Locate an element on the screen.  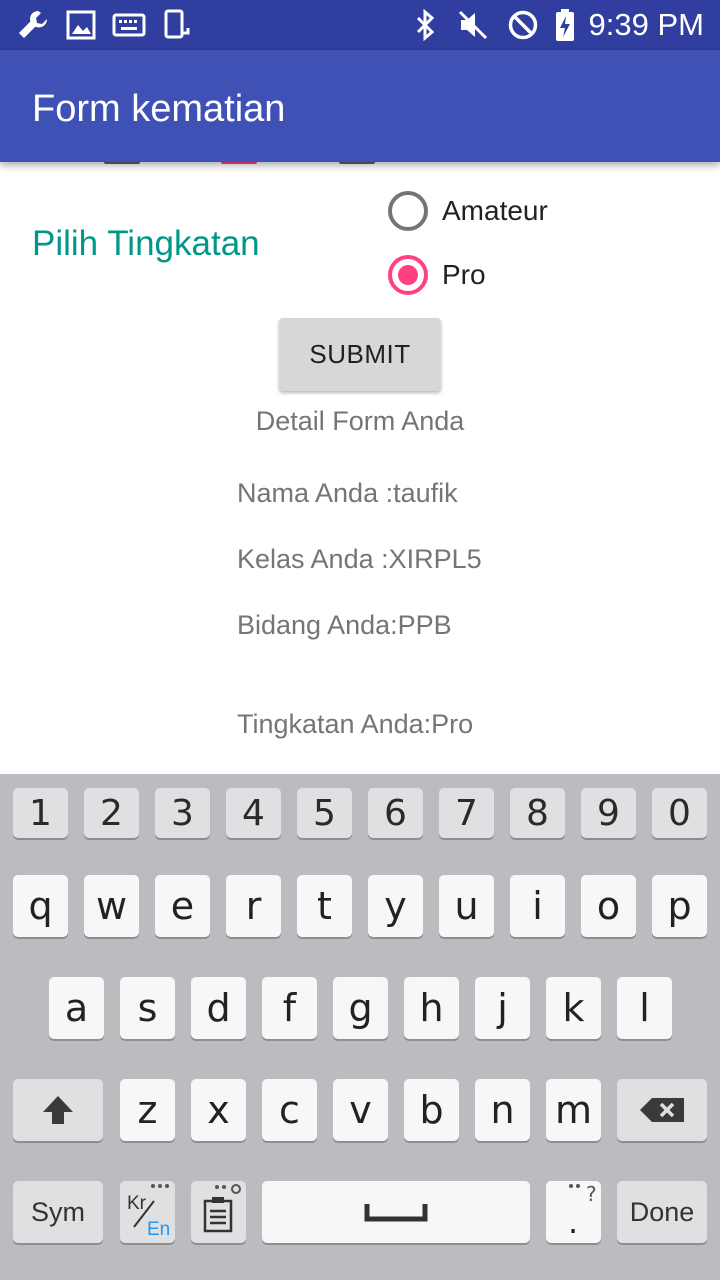
backspace-icon is located at coordinates (662, 1110).